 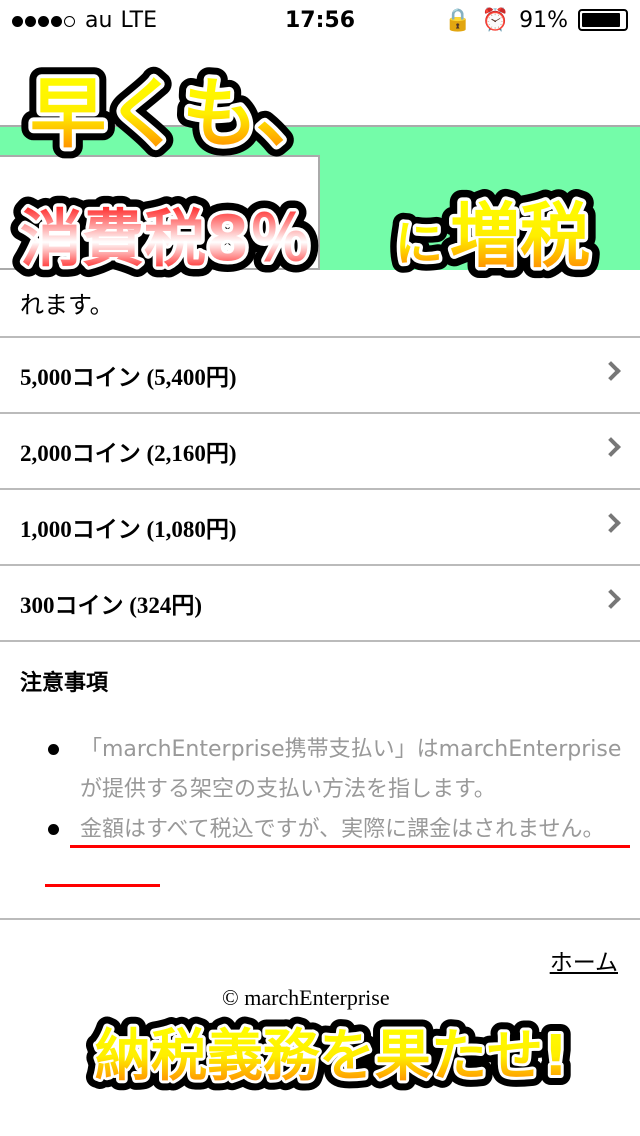 I want to click on caption-line2a-inner: 消費税8％, so click(x=165, y=238).